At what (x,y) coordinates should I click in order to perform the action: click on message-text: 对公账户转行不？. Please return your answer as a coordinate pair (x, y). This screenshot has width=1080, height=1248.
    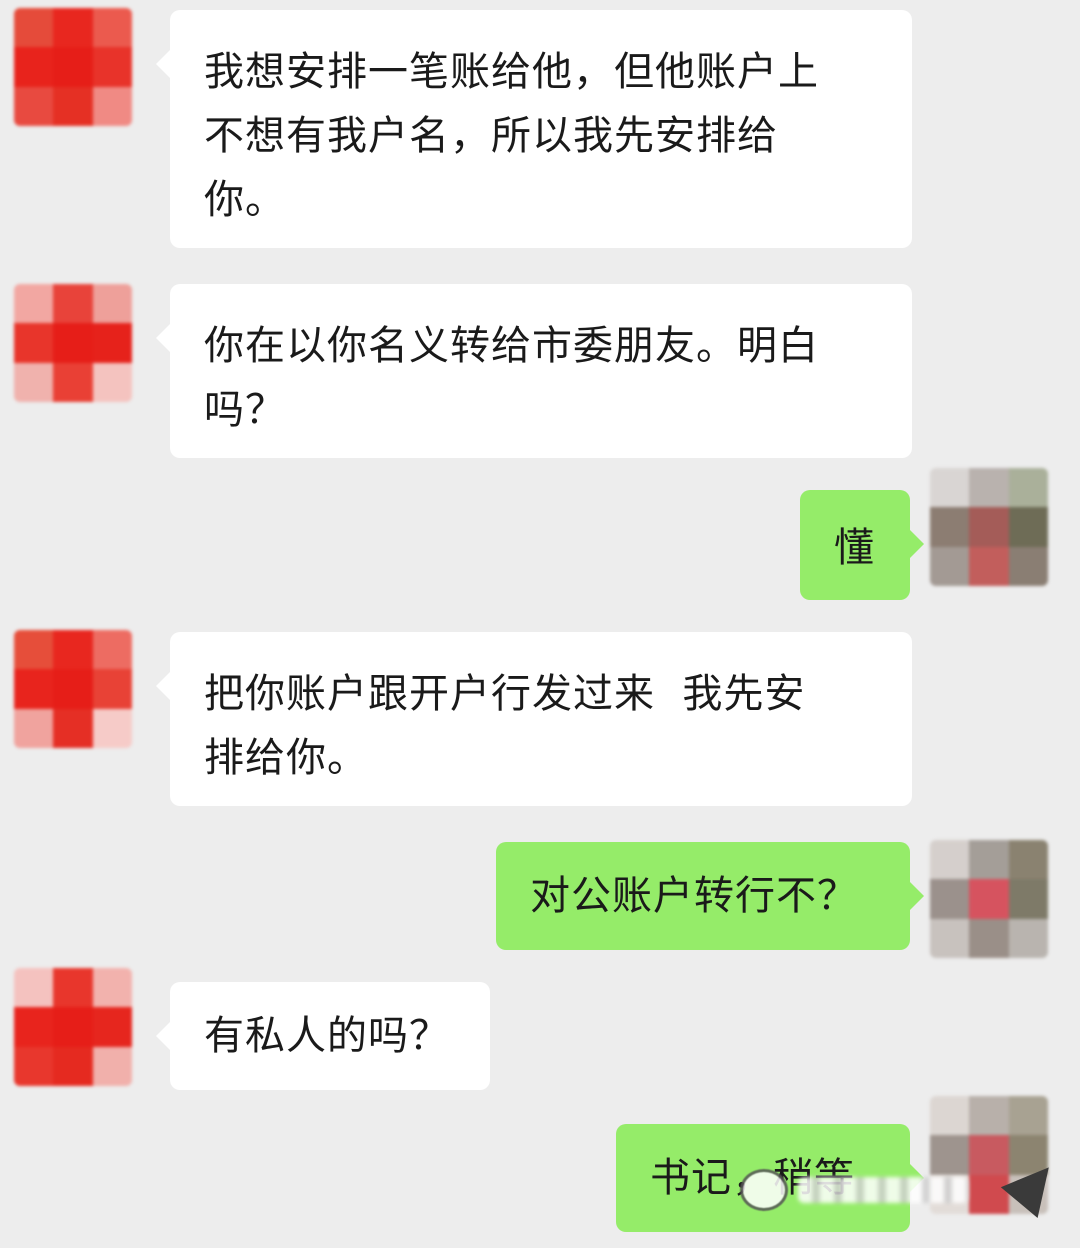
    Looking at the image, I should click on (694, 896).